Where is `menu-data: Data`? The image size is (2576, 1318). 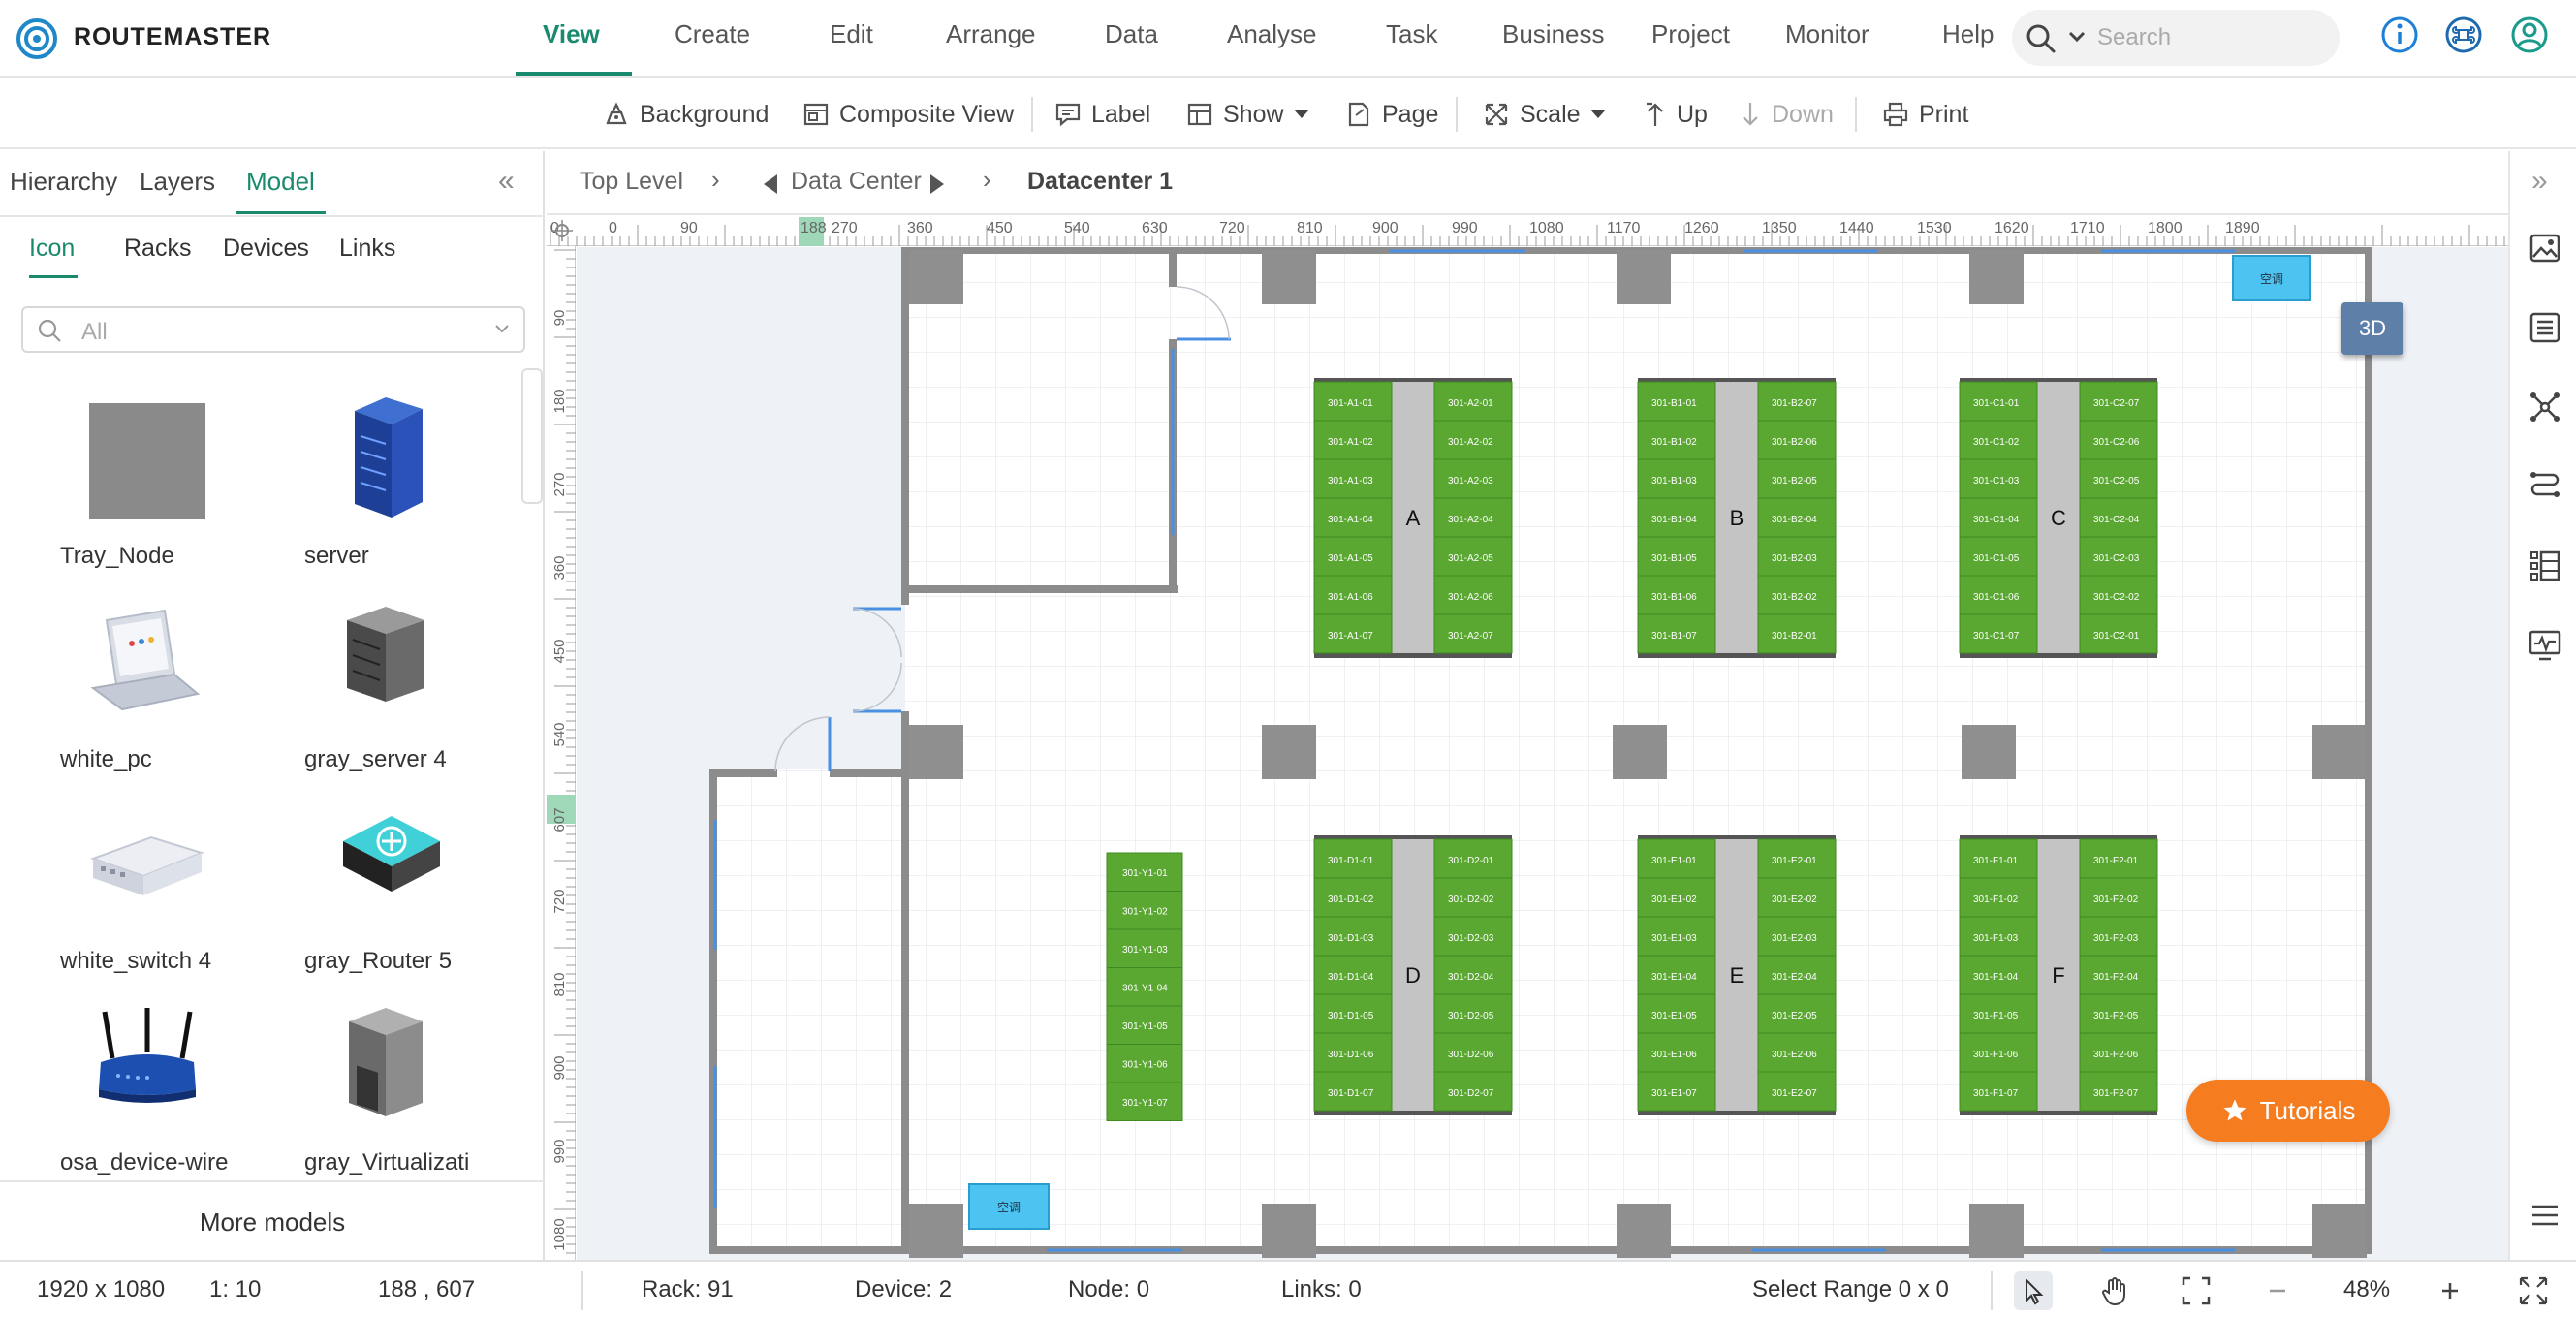 menu-data: Data is located at coordinates (1131, 34).